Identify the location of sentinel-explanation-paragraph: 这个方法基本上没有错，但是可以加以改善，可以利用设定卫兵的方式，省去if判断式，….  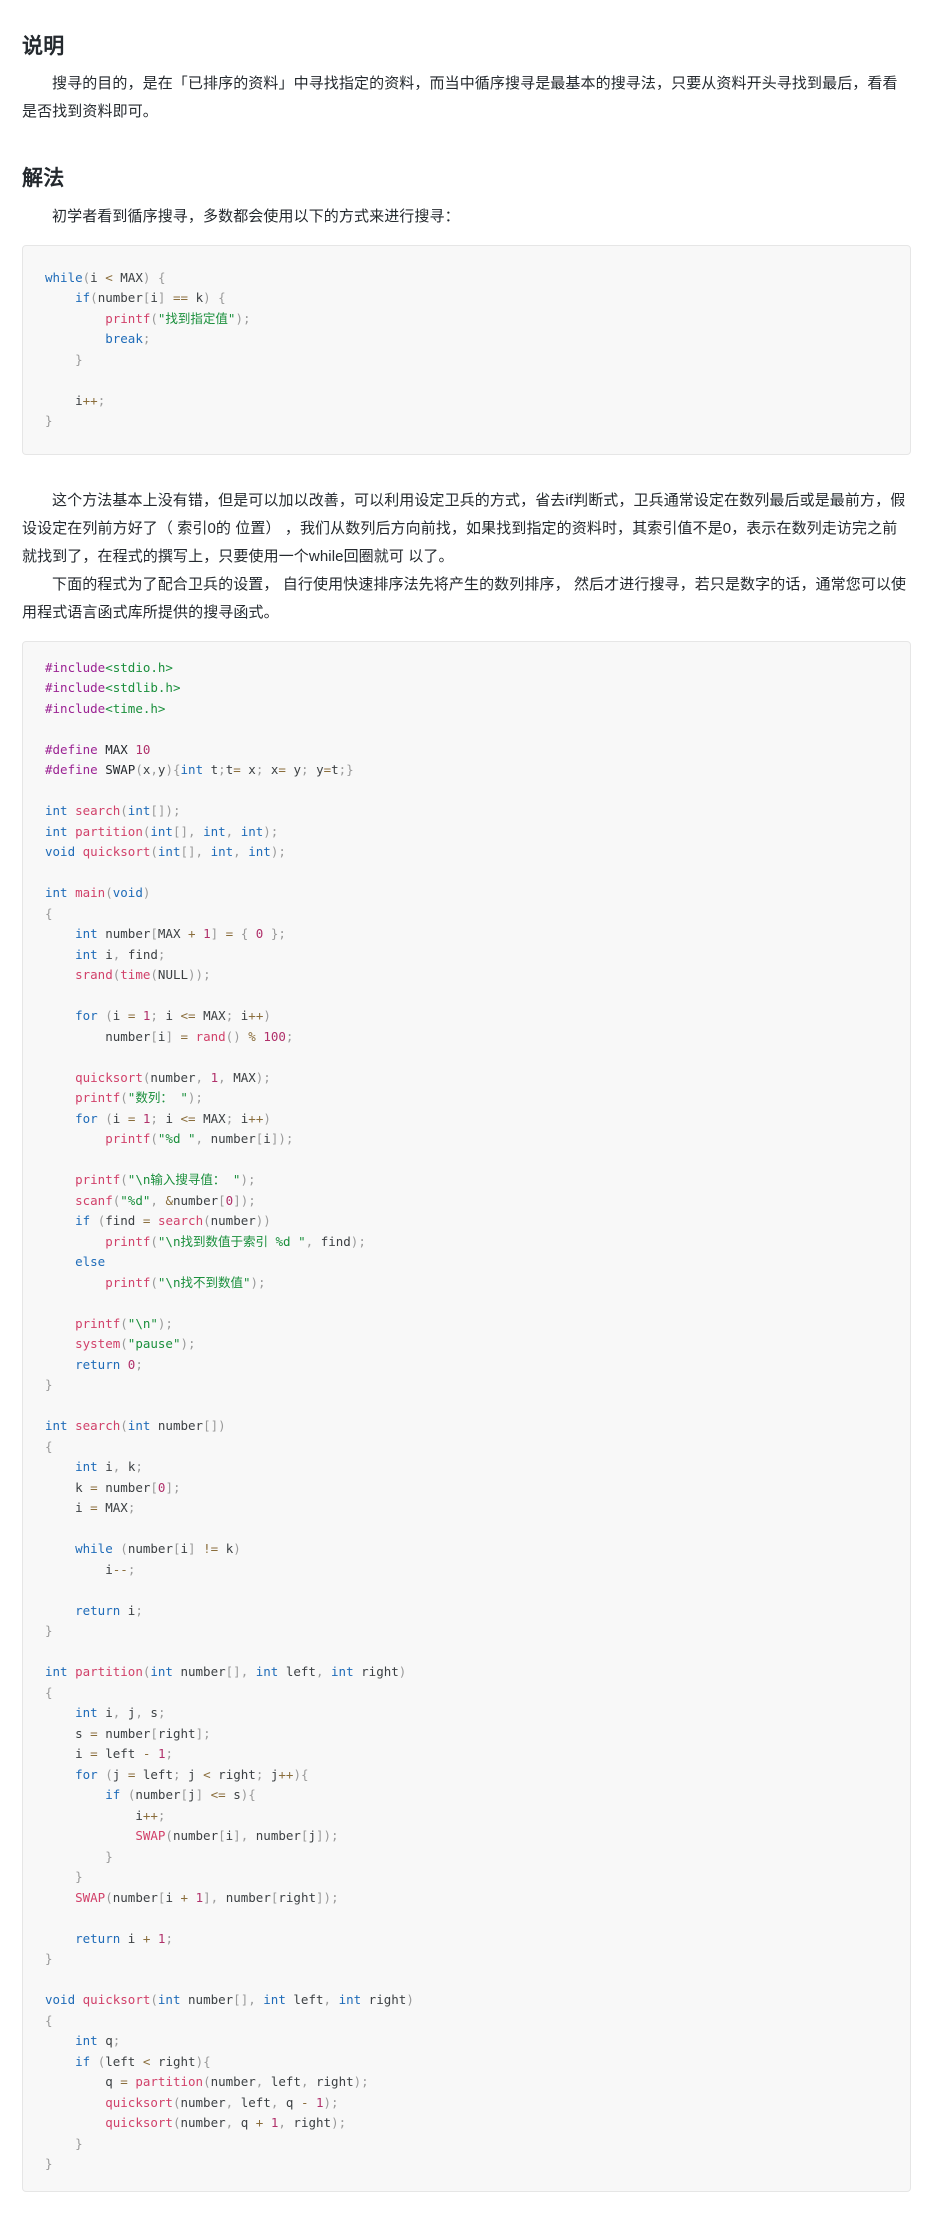
(464, 528).